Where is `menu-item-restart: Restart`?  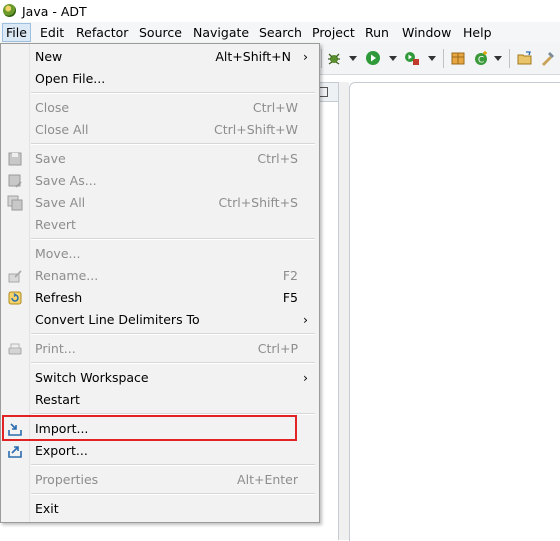 menu-item-restart: Restart is located at coordinates (160, 400).